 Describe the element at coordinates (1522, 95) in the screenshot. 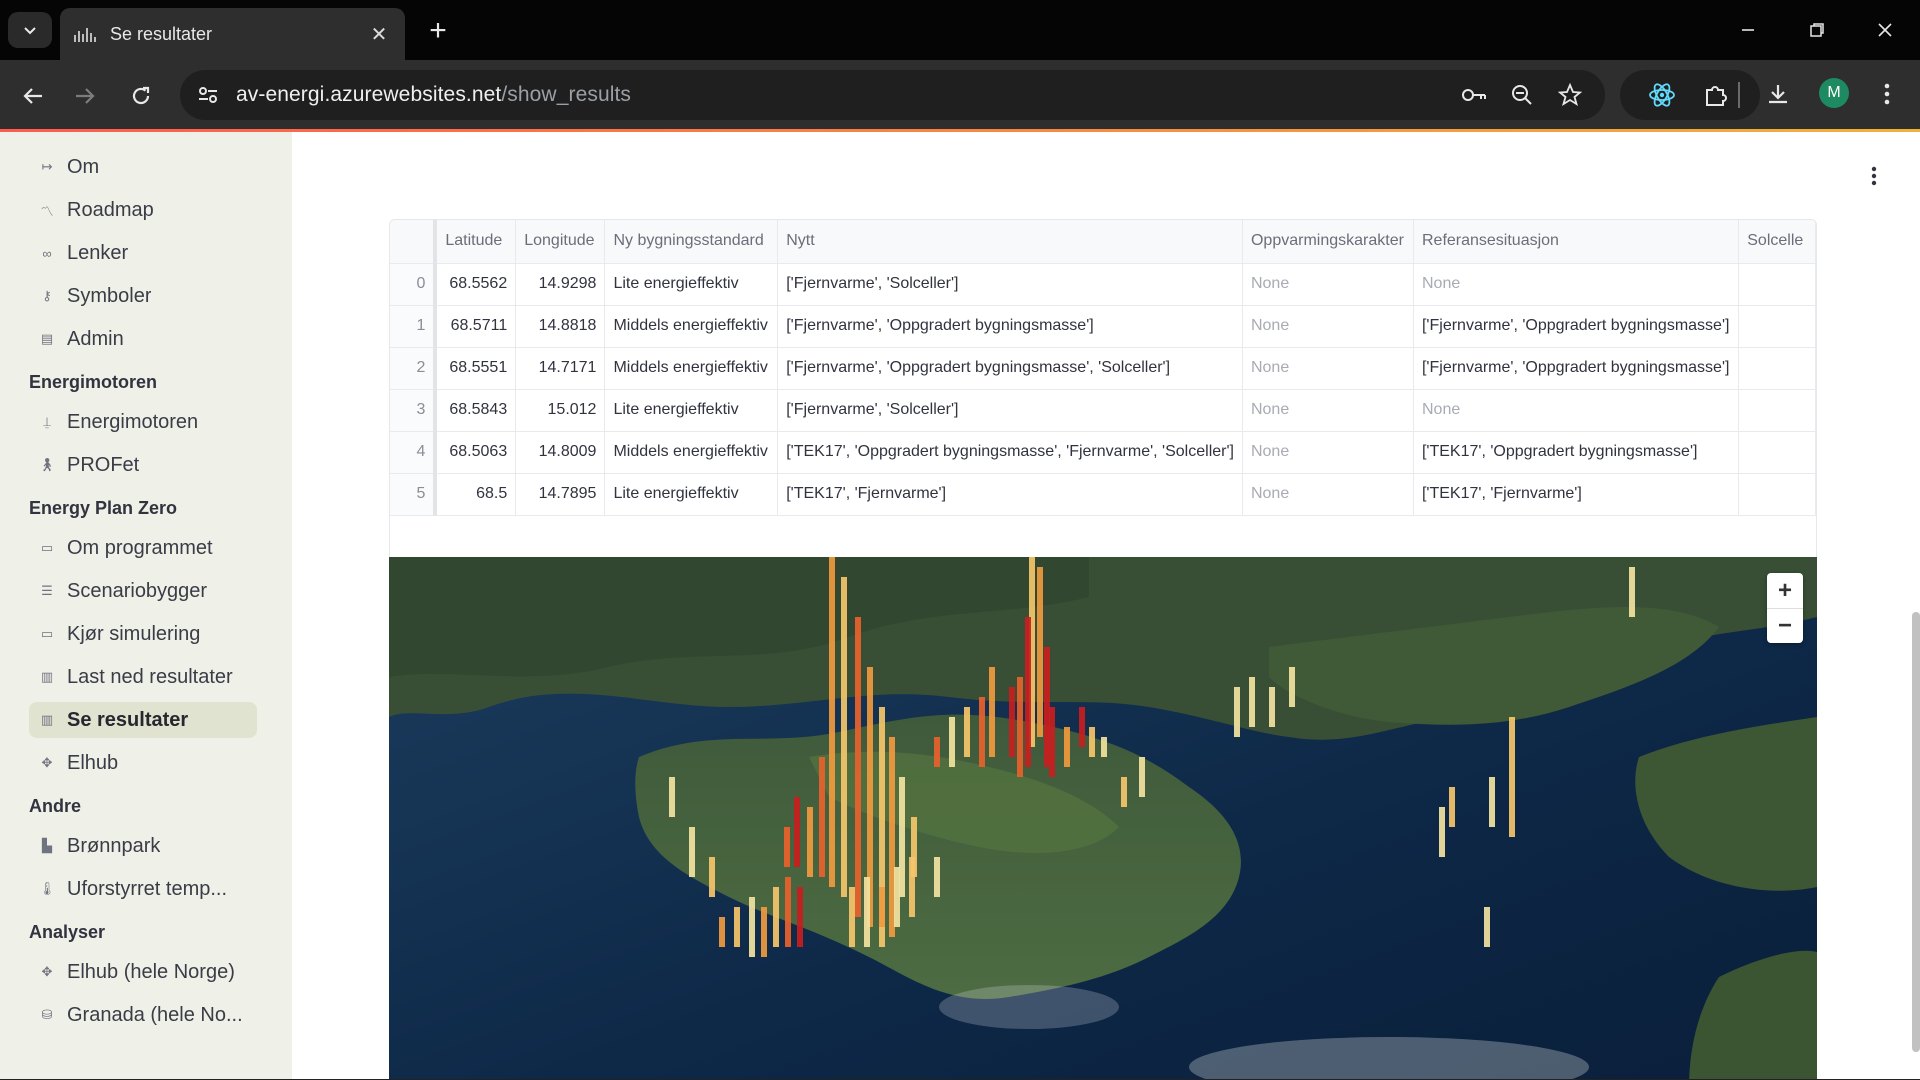

I see `zoom-out-icon` at that location.